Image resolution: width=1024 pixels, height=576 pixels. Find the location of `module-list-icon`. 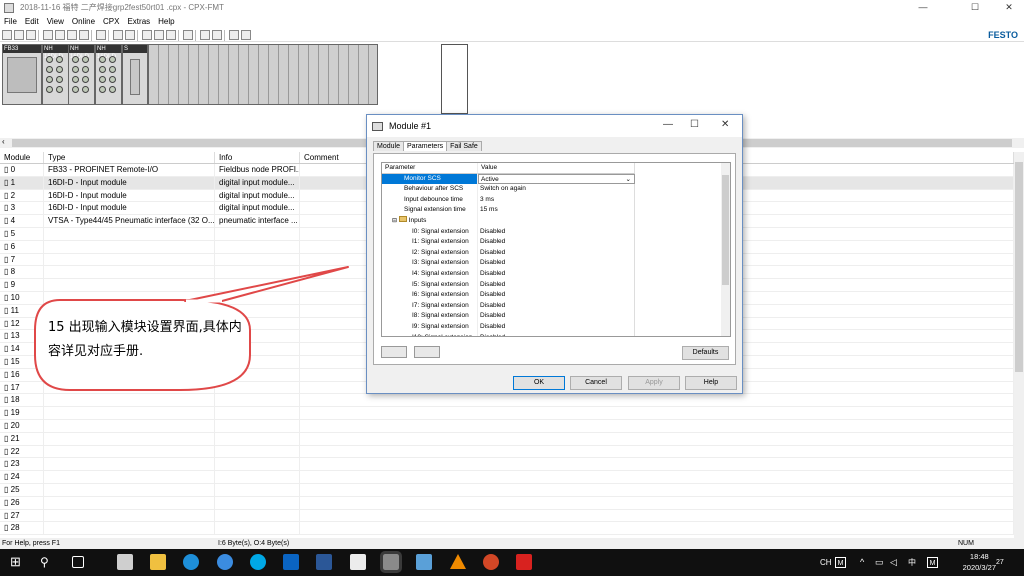

module-list-icon is located at coordinates (130, 35).